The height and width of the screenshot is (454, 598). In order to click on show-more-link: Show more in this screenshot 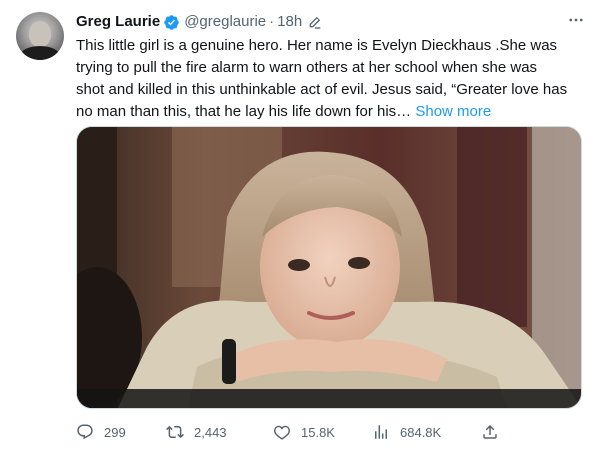, I will do `click(453, 111)`.